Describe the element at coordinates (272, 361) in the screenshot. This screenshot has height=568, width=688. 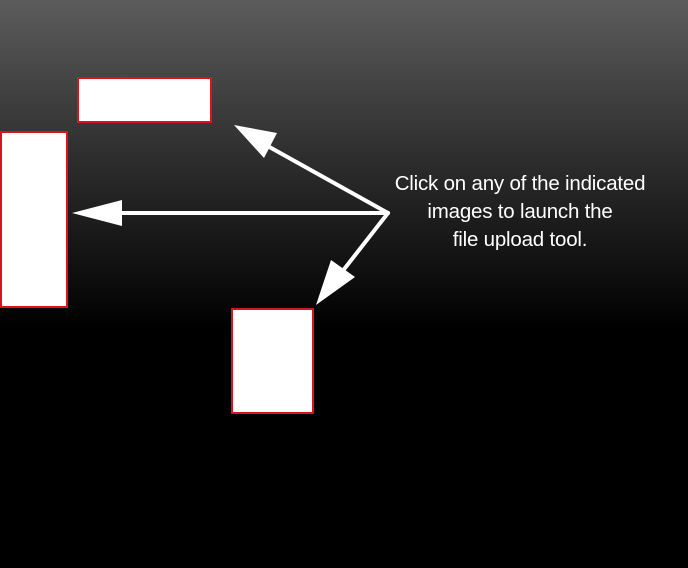
I see `image-slot-bottom` at that location.